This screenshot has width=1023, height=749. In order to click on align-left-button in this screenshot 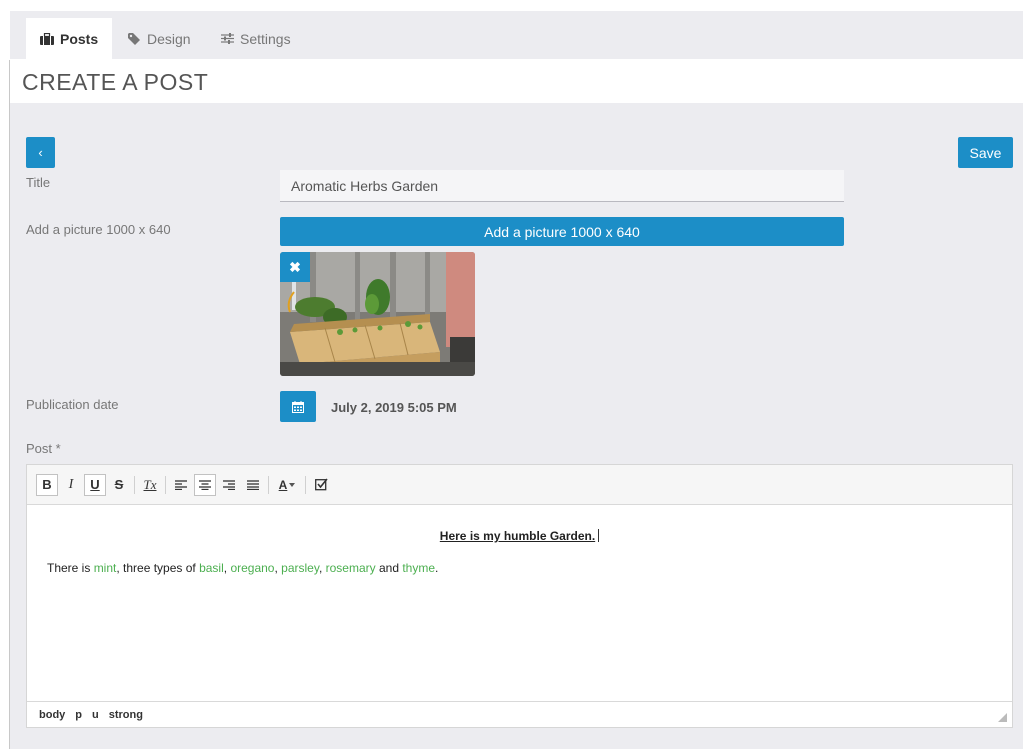, I will do `click(181, 485)`.